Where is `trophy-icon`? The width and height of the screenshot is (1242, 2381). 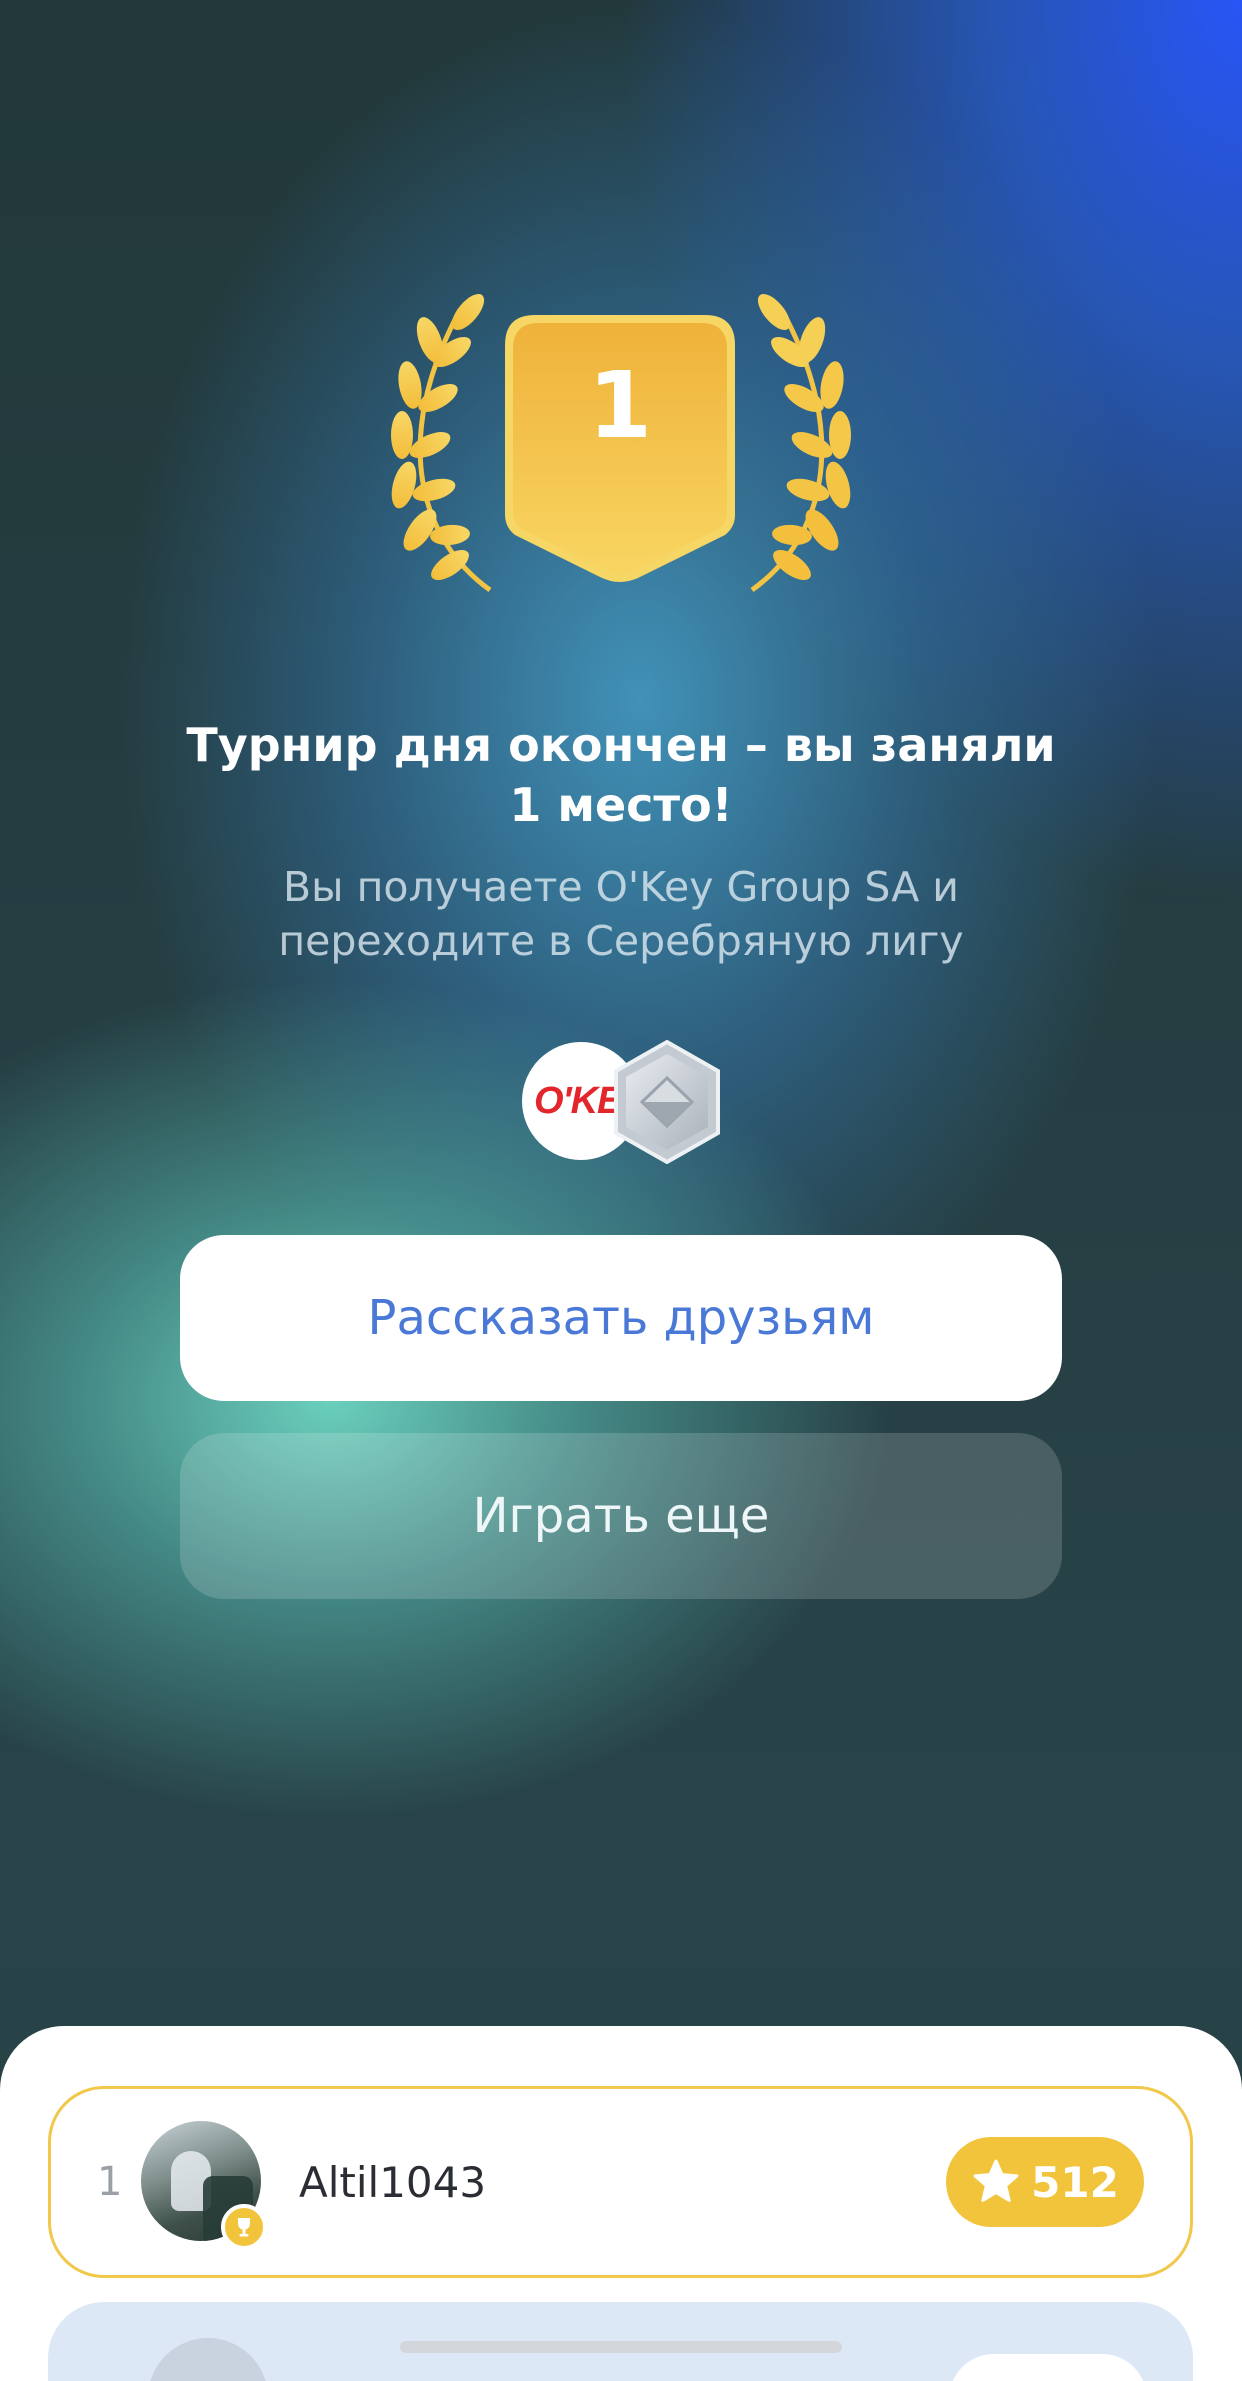
trophy-icon is located at coordinates (244, 2227).